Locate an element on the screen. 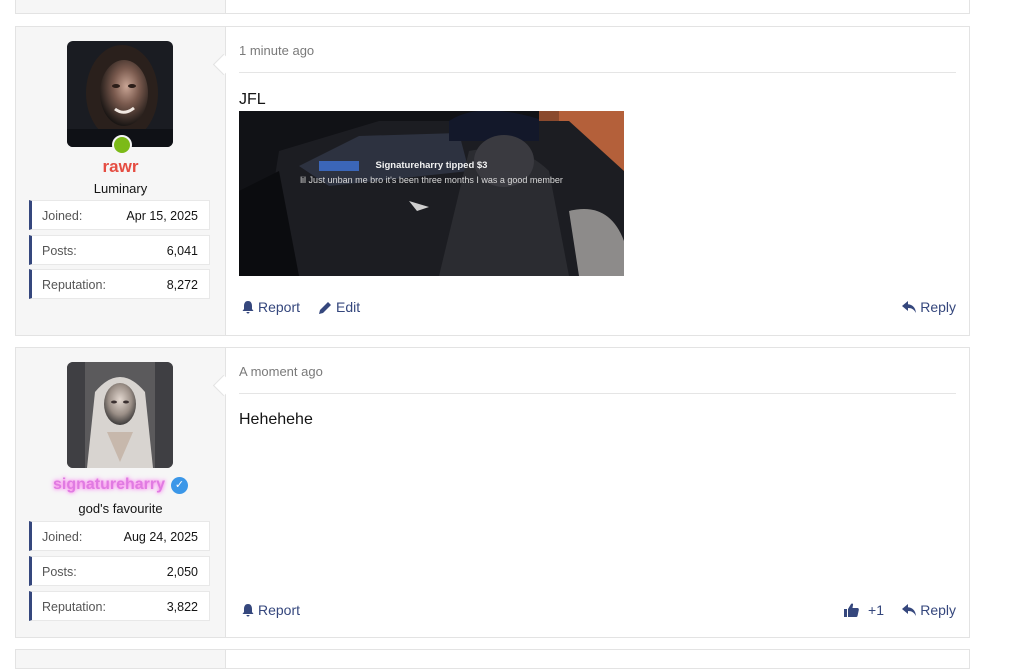  user-title: god's favourite is located at coordinates (120, 508).